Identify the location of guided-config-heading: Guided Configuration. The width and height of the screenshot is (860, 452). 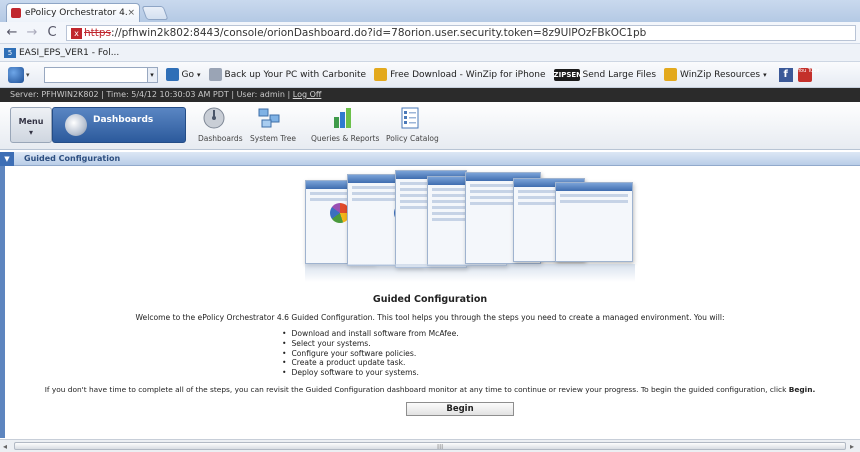
(430, 299).